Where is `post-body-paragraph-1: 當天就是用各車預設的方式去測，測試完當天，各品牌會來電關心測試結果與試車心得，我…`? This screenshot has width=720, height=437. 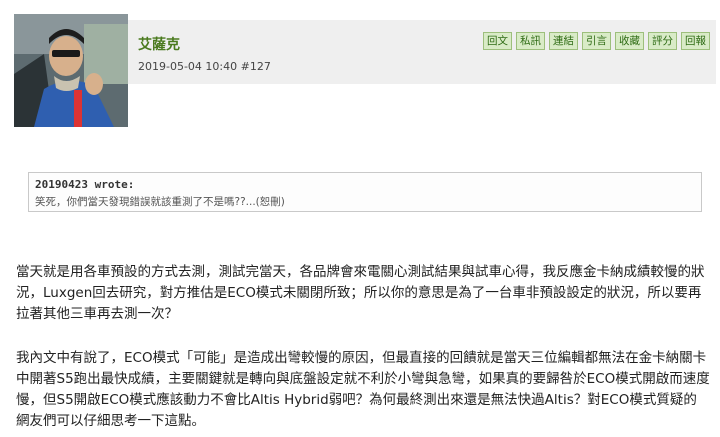 post-body-paragraph-1: 當天就是用各車預設的方式去測，測試完當天，各品牌會來電關心測試結果與試車心得，我… is located at coordinates (360, 293).